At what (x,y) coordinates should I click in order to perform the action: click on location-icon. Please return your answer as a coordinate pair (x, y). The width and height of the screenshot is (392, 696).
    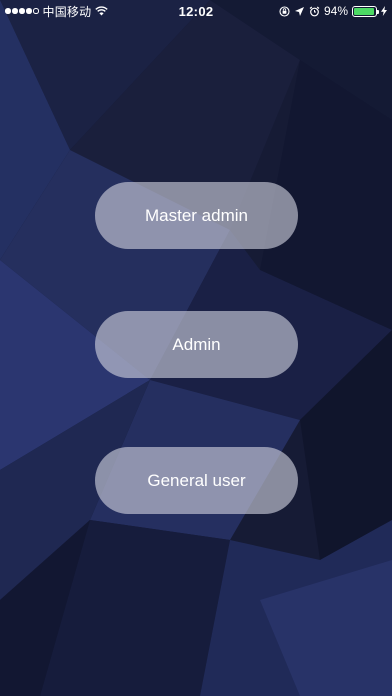
    Looking at the image, I should click on (299, 11).